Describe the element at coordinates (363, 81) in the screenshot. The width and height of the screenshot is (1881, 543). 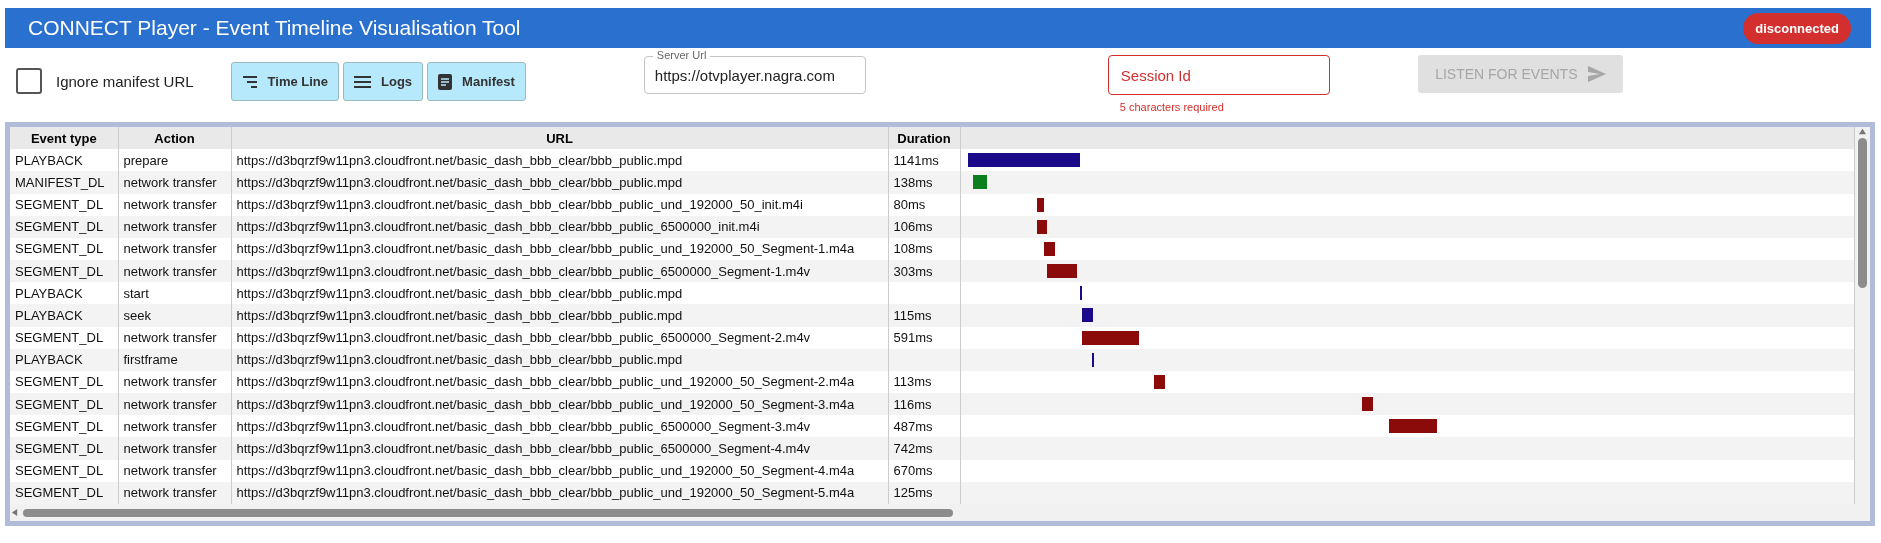
I see `menu-icon` at that location.